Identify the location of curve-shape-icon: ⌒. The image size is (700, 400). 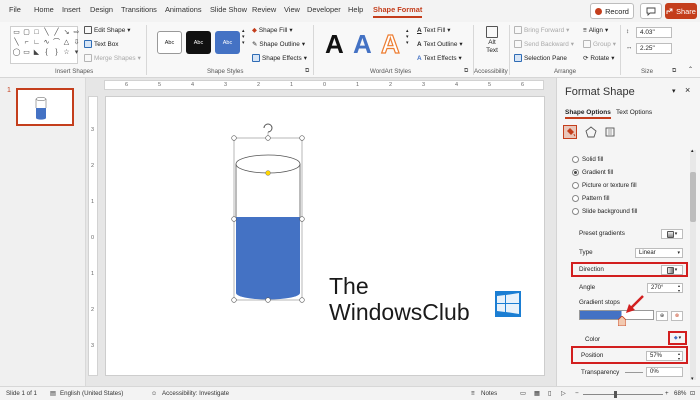
(56, 42).